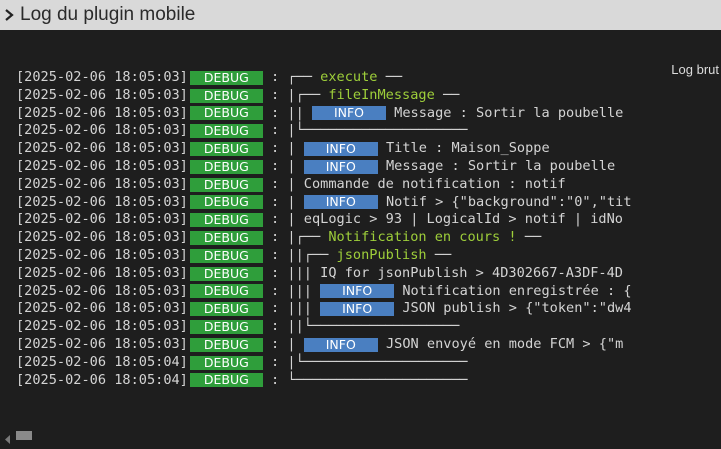 Image resolution: width=721 pixels, height=449 pixels. Describe the element at coordinates (422, 237) in the screenshot. I see `log-message: Notification en cours !` at that location.